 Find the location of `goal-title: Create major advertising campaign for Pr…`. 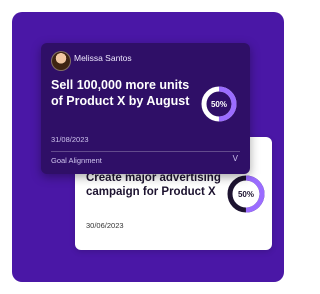

goal-title: Create major advertising campaign for Pr… is located at coordinates (153, 185).